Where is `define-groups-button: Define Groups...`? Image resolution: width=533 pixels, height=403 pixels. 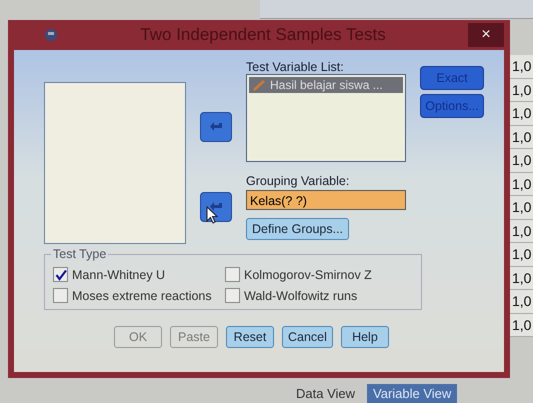 define-groups-button: Define Groups... is located at coordinates (298, 229).